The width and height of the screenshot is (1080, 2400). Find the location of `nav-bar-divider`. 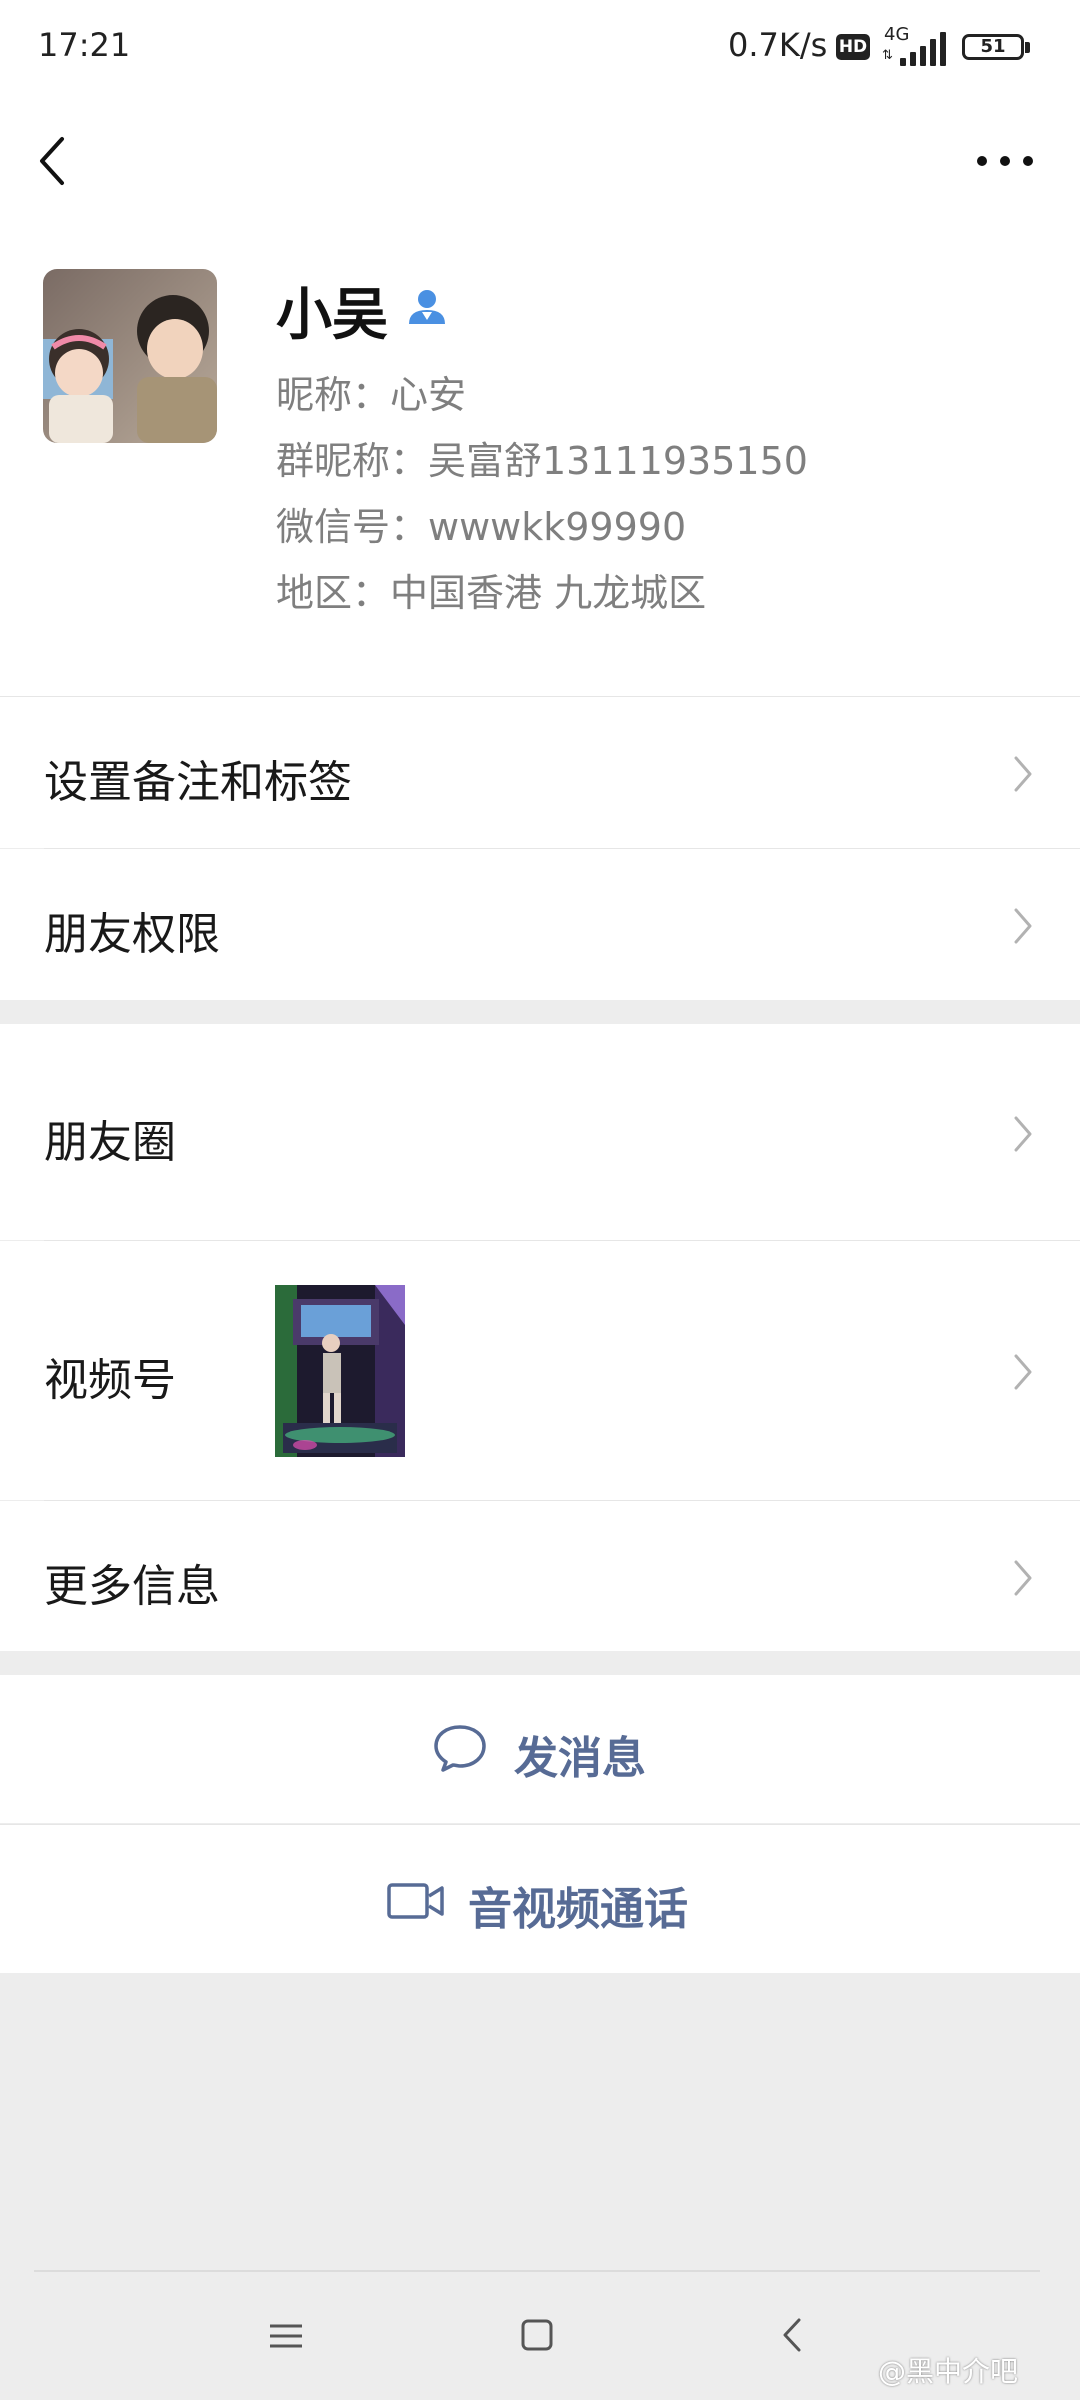

nav-bar-divider is located at coordinates (537, 2271).